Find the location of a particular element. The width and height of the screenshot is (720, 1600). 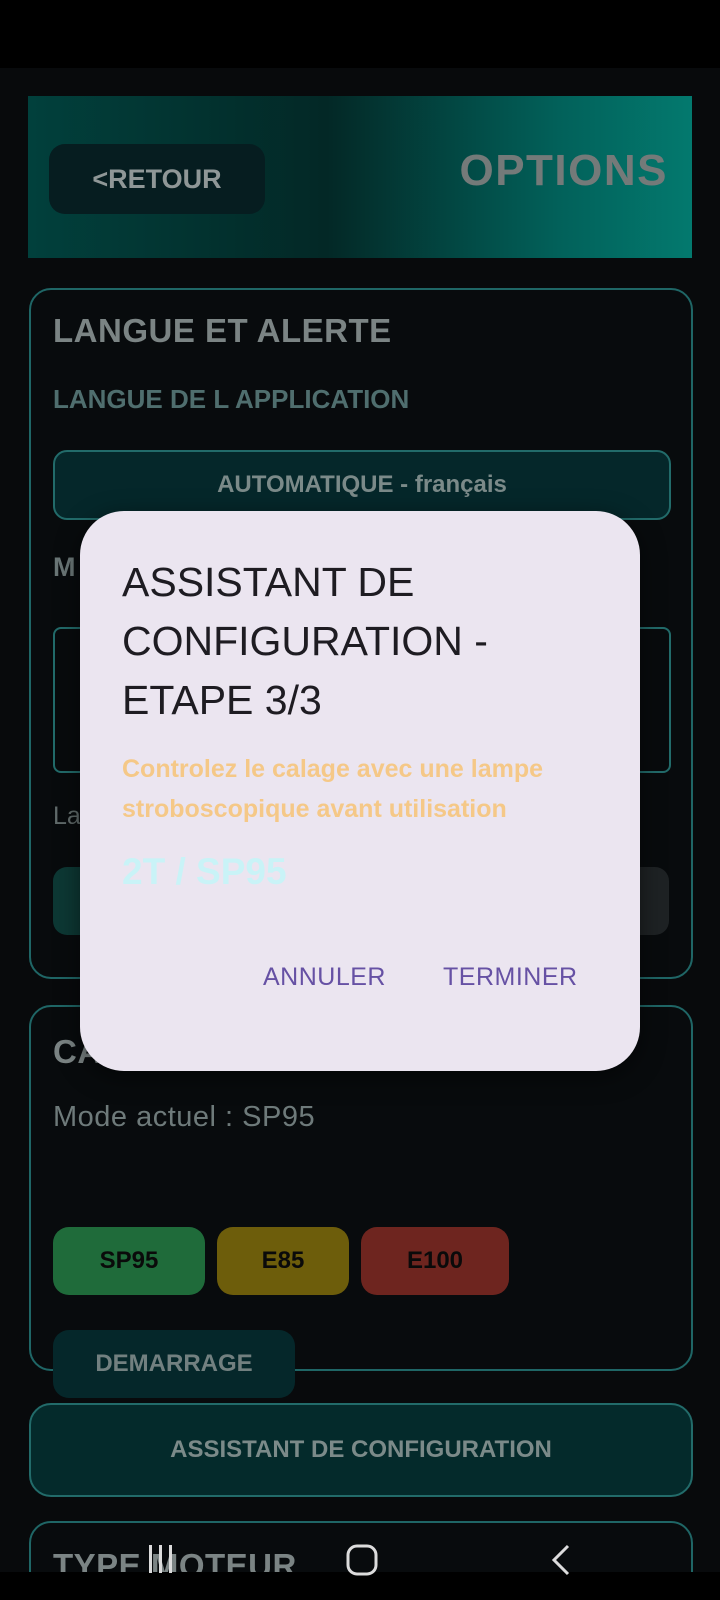

cancel-button: ANNULER is located at coordinates (324, 977).